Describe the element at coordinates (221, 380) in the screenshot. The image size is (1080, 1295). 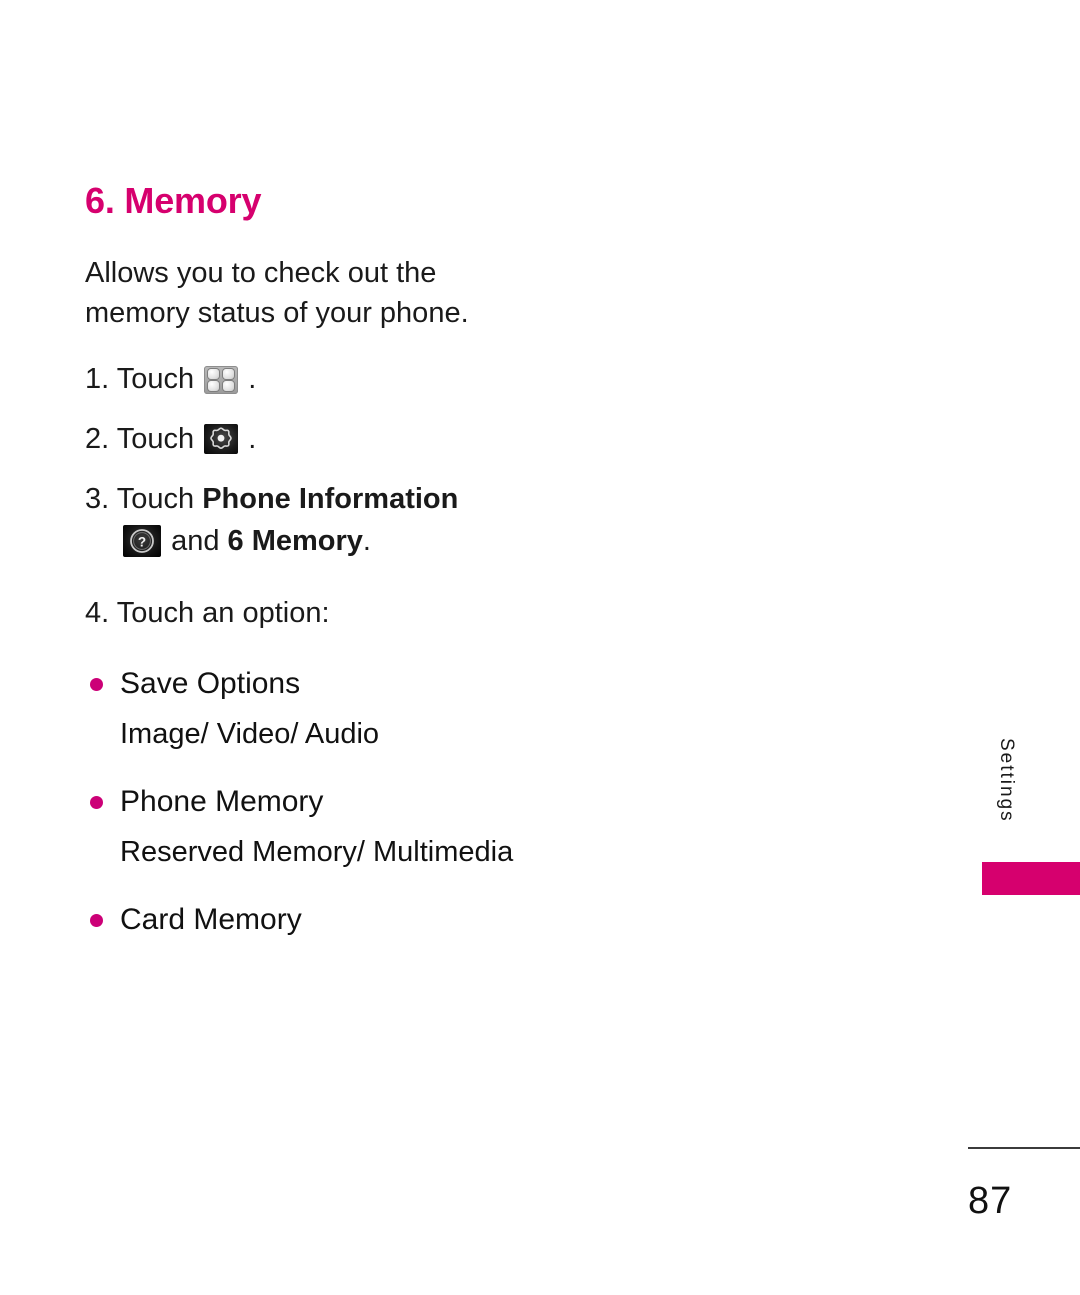
I see `grid-menu-icon` at that location.